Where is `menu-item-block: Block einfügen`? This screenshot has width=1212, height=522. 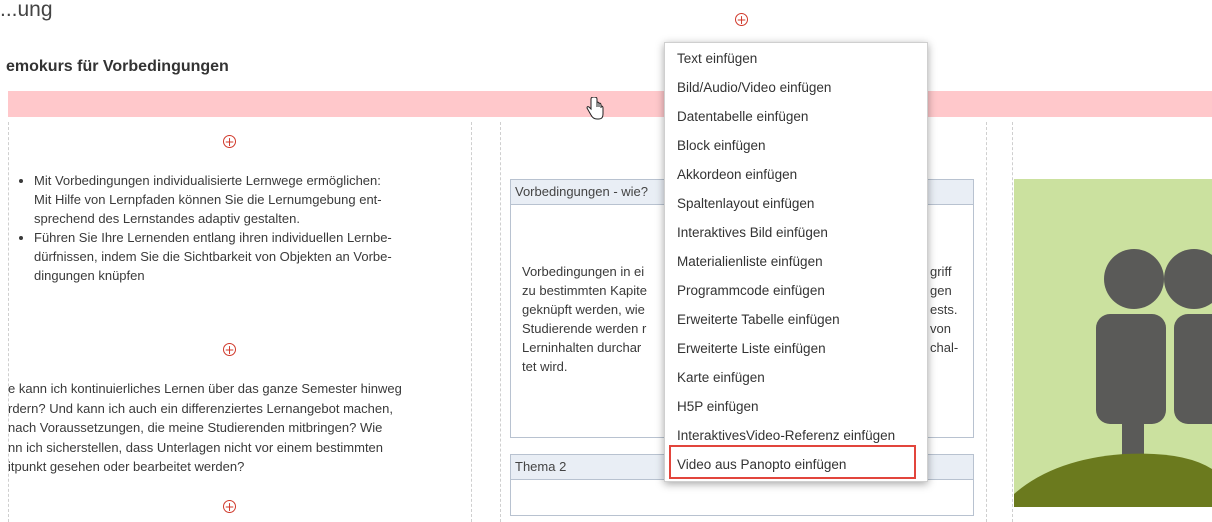
menu-item-block: Block einfügen is located at coordinates (721, 146).